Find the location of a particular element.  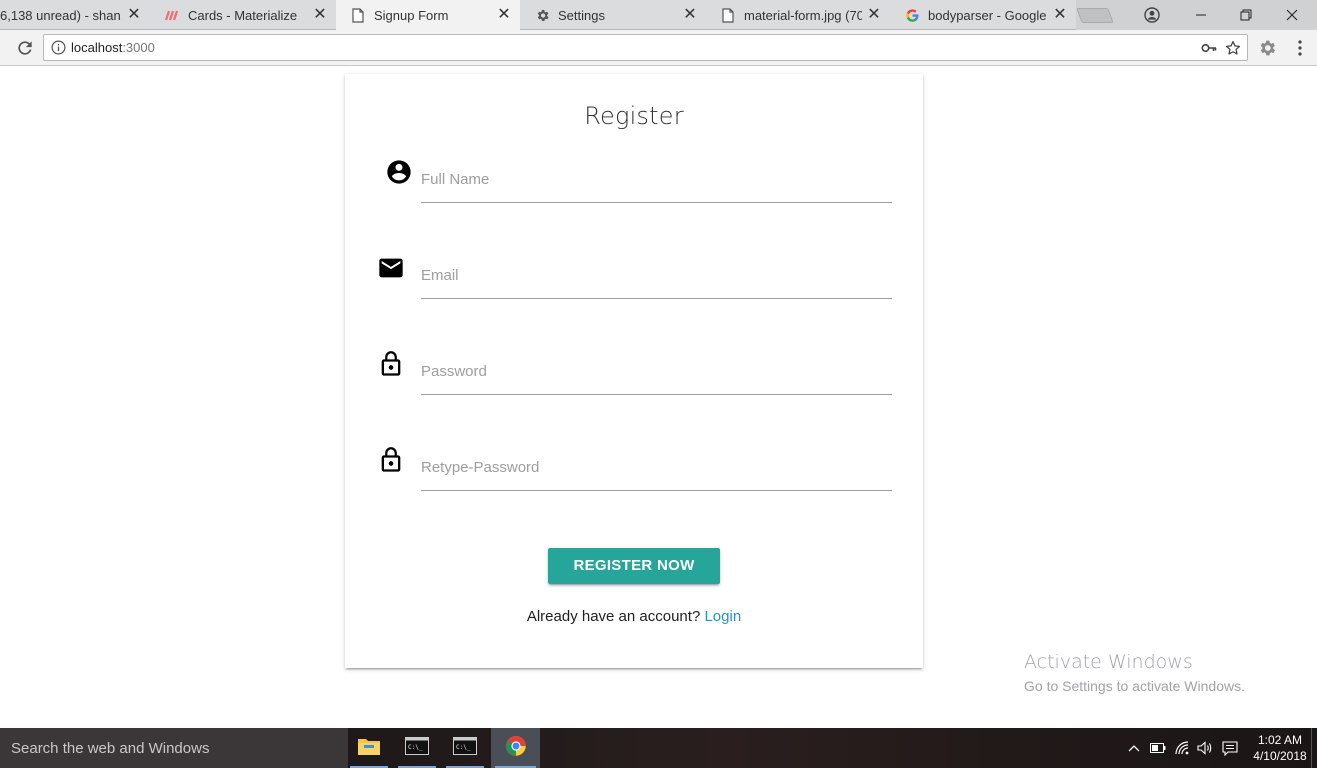

retype-password-field is located at coordinates (634, 472).